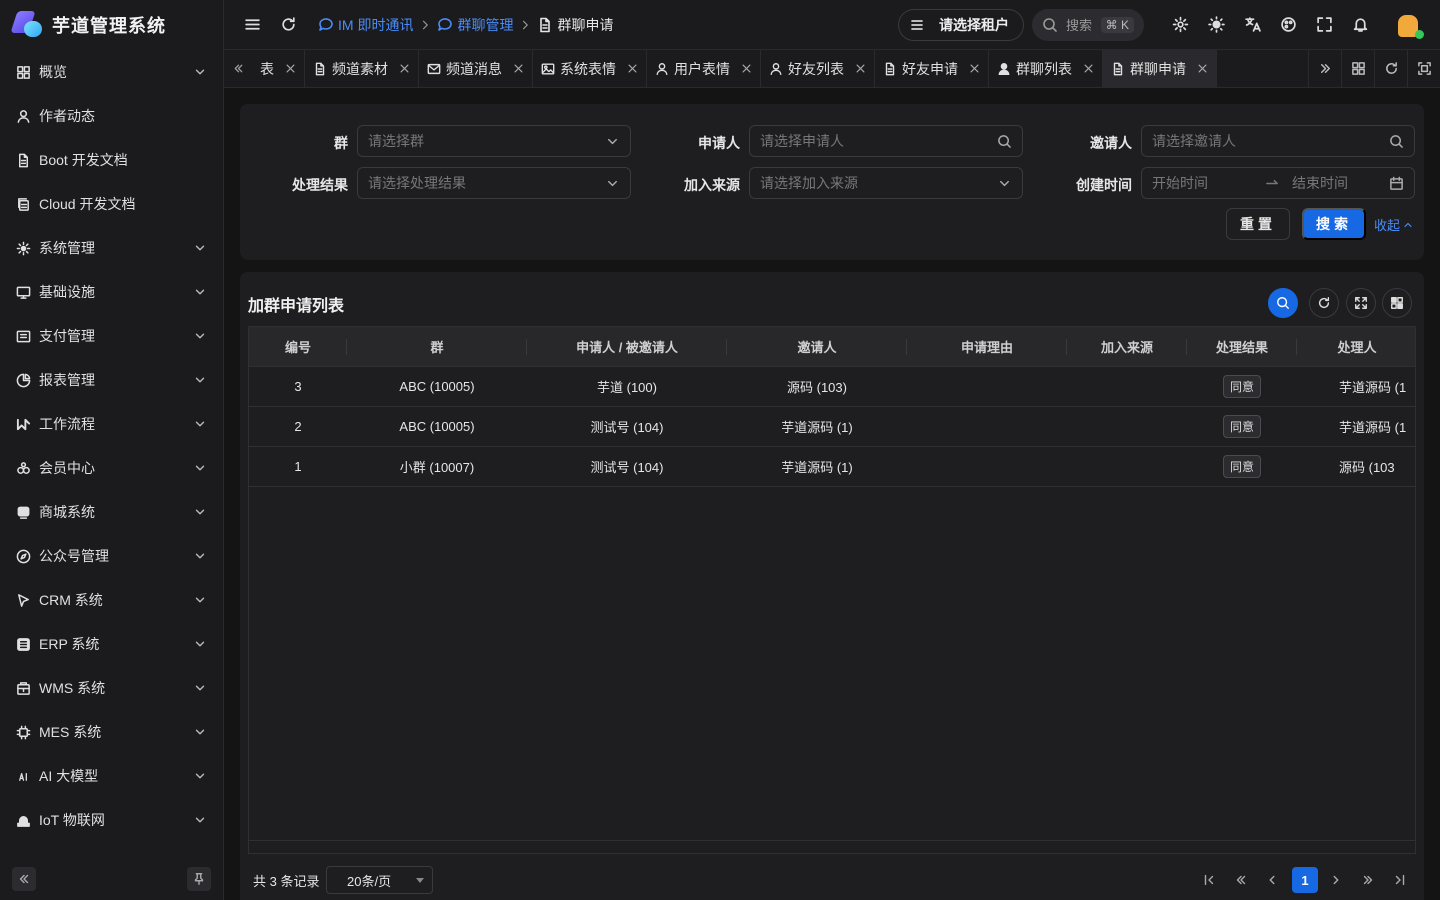 The width and height of the screenshot is (1440, 900). What do you see at coordinates (494, 141) in the screenshot?
I see `group-select: 请选择群` at bounding box center [494, 141].